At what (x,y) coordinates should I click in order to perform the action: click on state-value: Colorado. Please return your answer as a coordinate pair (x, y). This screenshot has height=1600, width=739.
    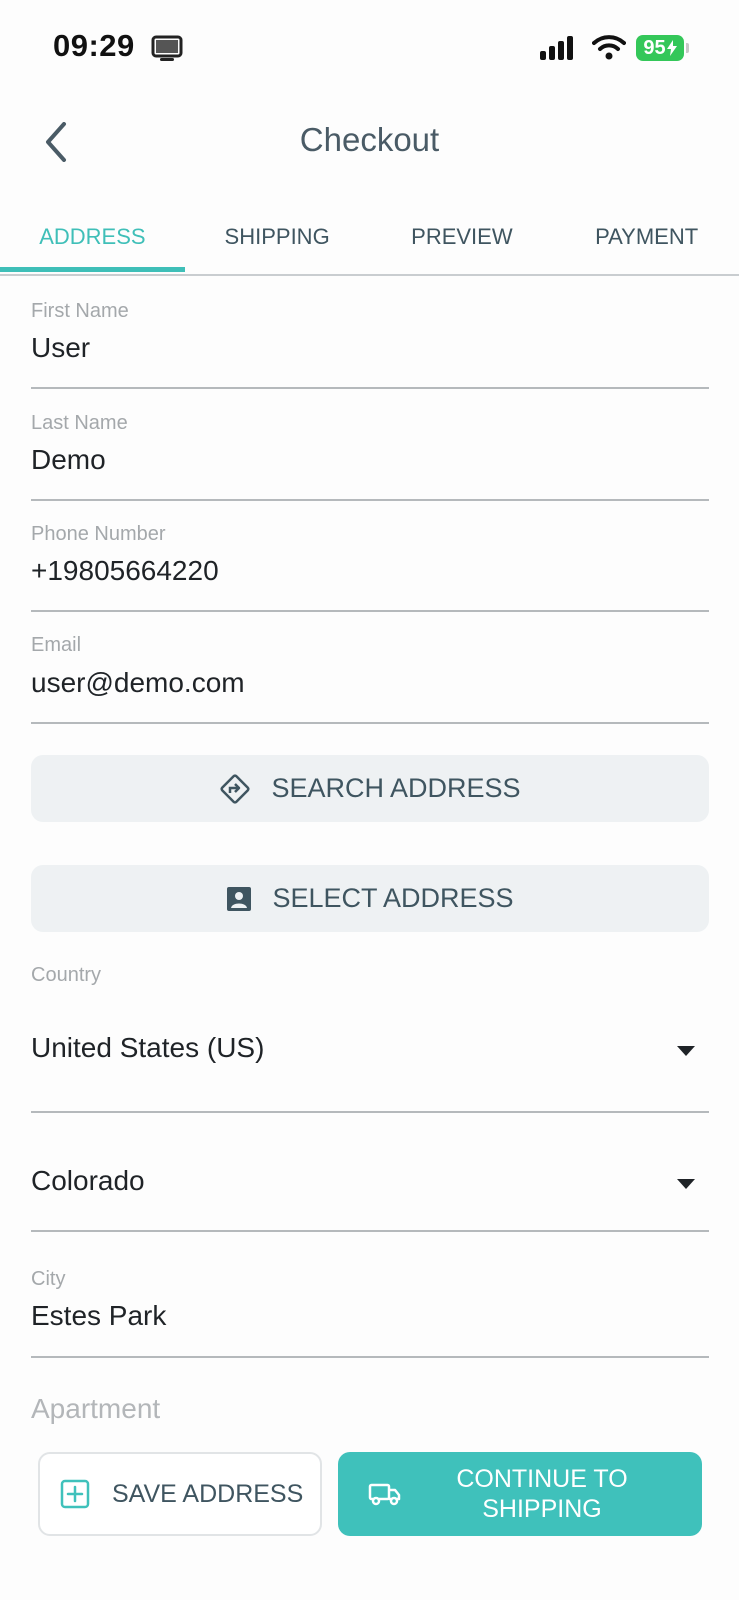
    Looking at the image, I should click on (88, 1180).